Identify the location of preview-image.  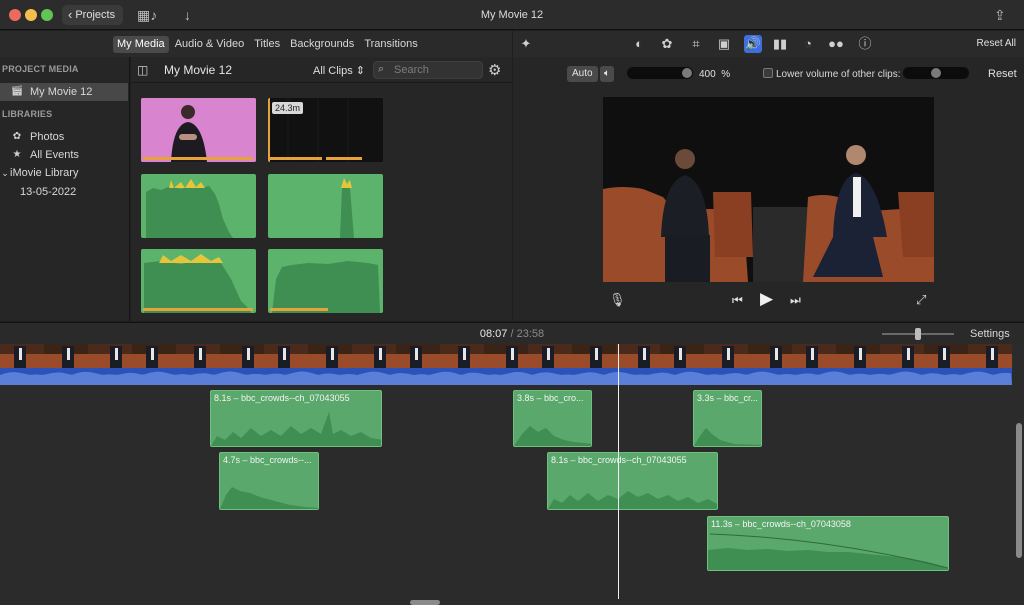
(768, 189).